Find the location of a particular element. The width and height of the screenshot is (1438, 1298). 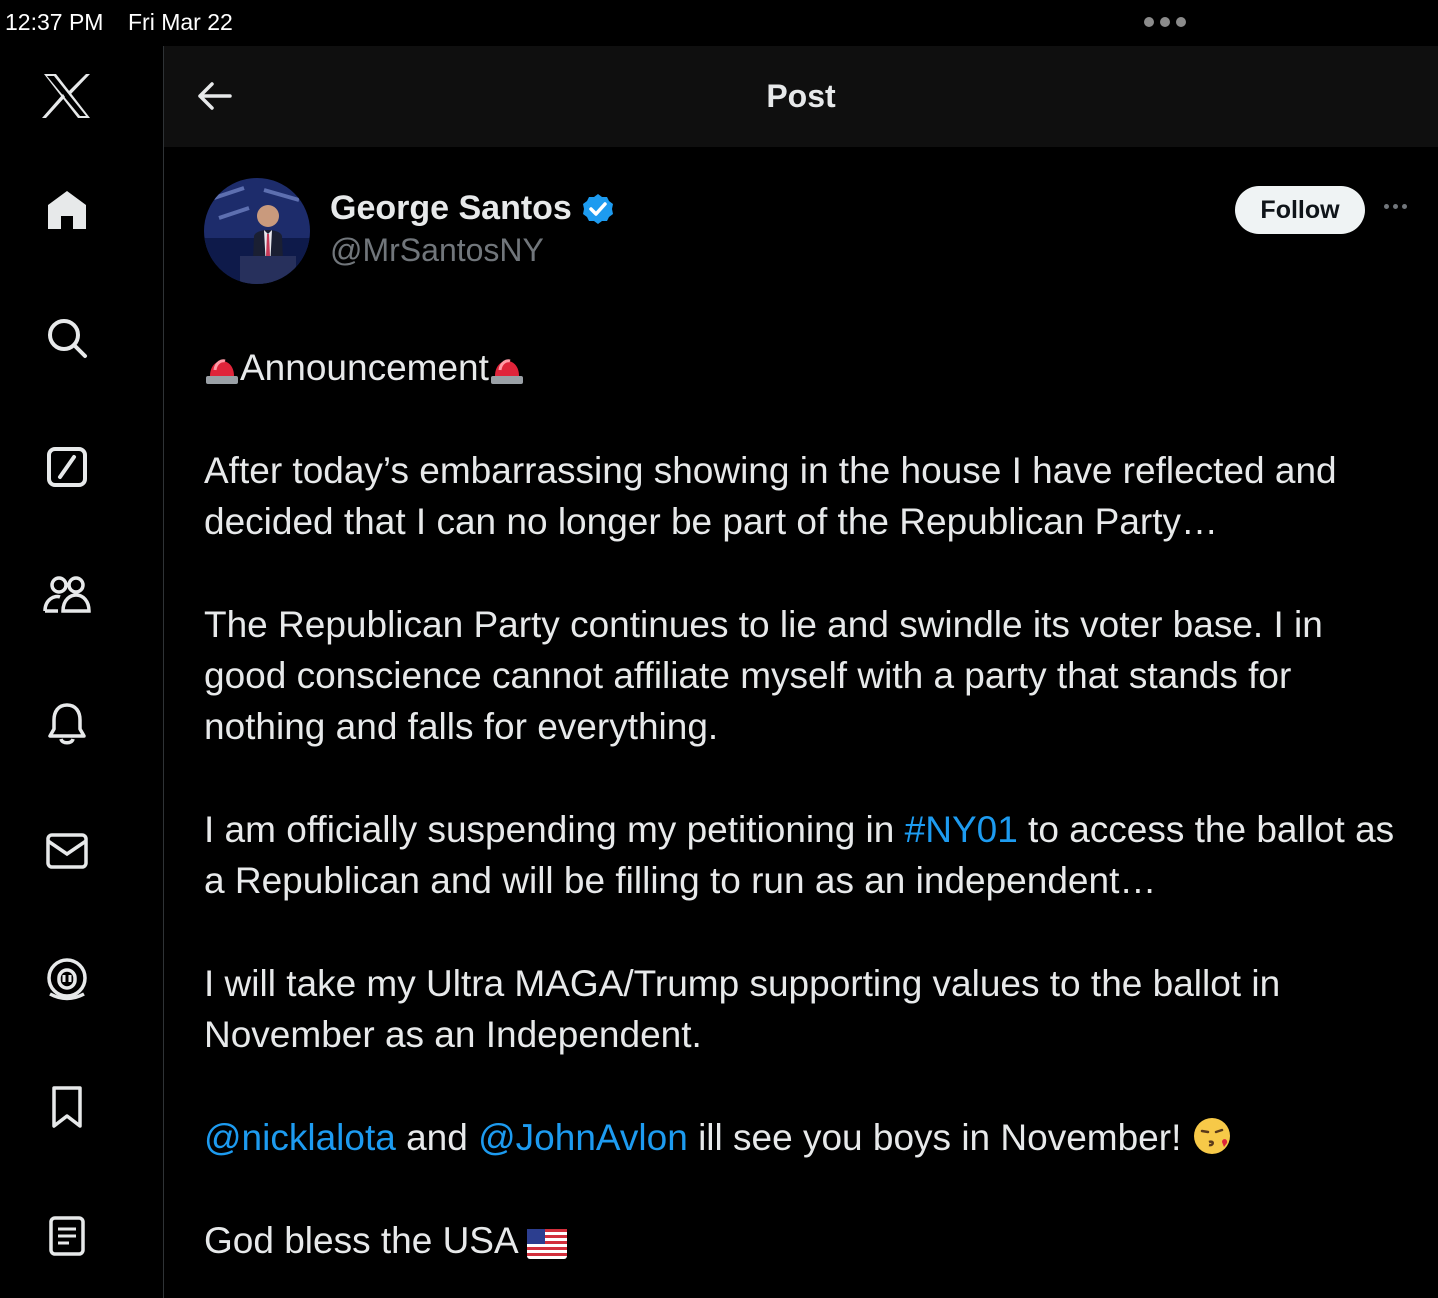

kissing-face-icon is located at coordinates (1211, 1136).